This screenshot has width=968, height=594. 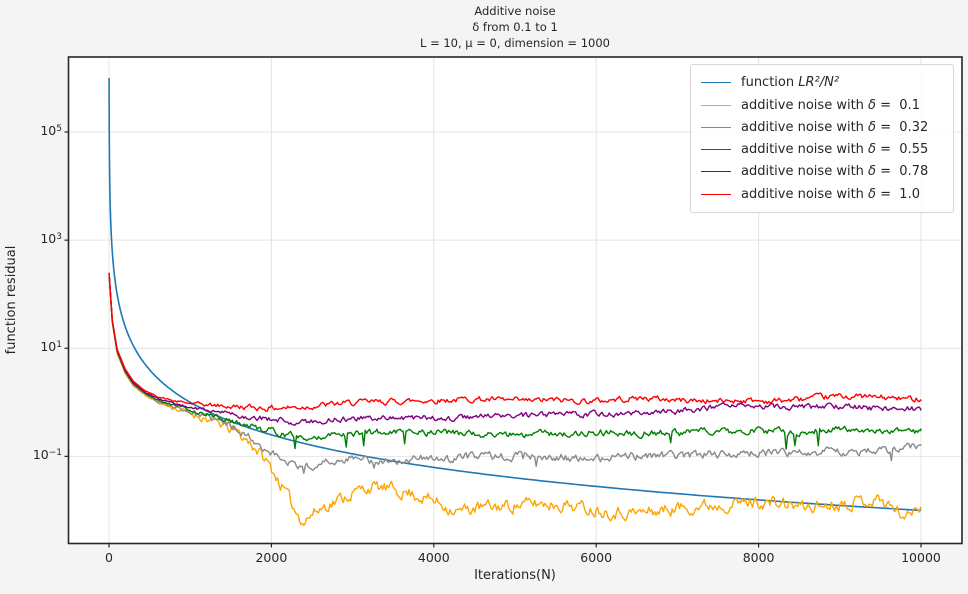 I want to click on legend-item-5: additive noise with δ = 1.0, so click(x=822, y=194).